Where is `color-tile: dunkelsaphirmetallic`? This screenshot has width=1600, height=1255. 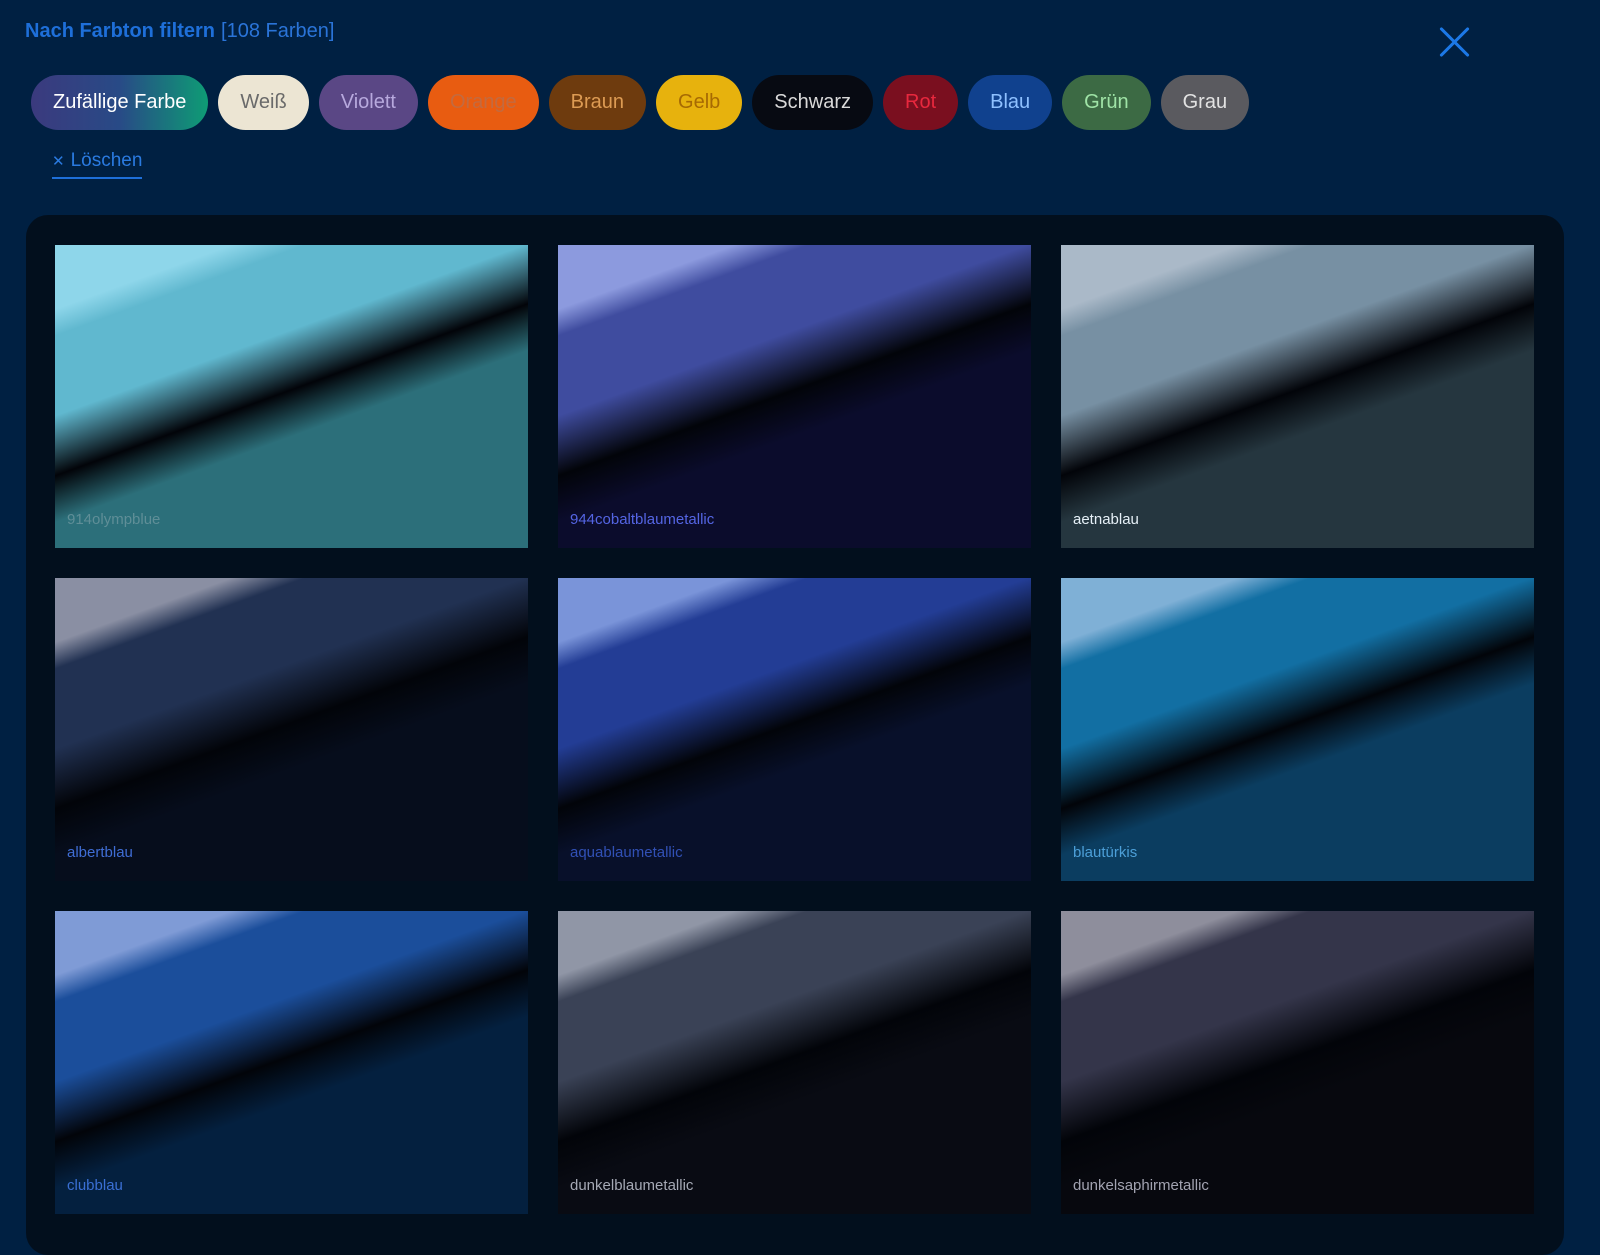 color-tile: dunkelsaphirmetallic is located at coordinates (1297, 1062).